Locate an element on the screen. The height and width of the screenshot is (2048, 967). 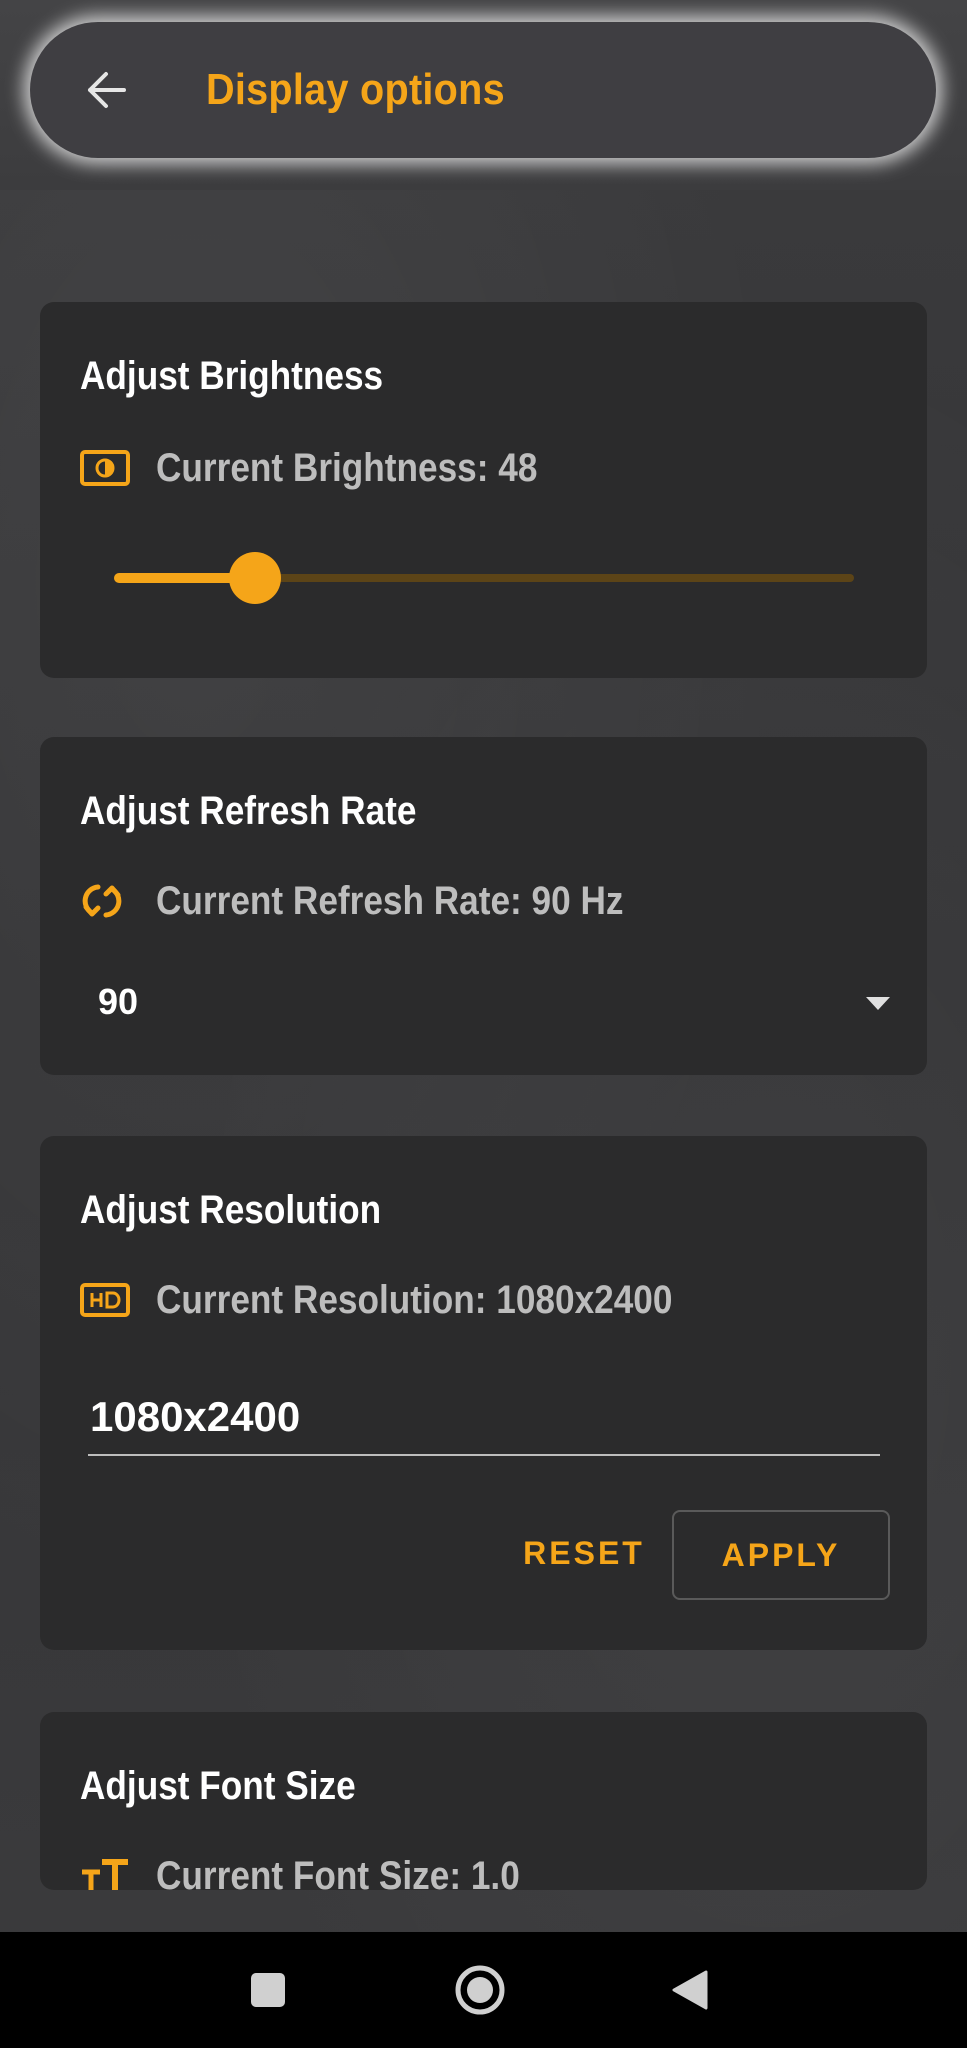
current-resolution-label: Current Resolution: 1080x2400 is located at coordinates (414, 1299).